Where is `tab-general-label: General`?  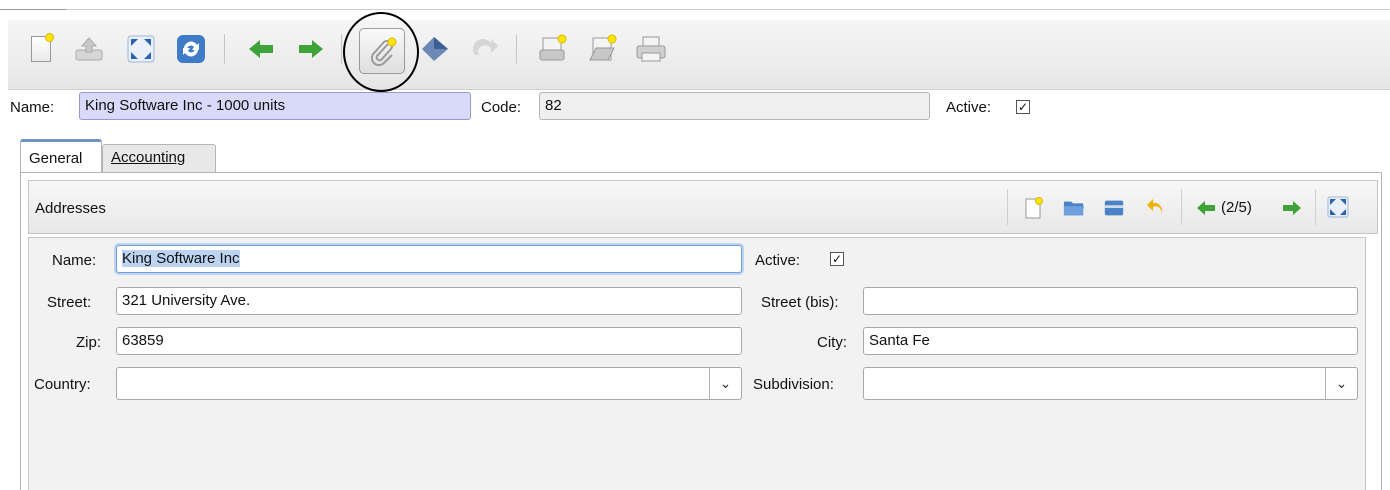 tab-general-label: General is located at coordinates (56, 158).